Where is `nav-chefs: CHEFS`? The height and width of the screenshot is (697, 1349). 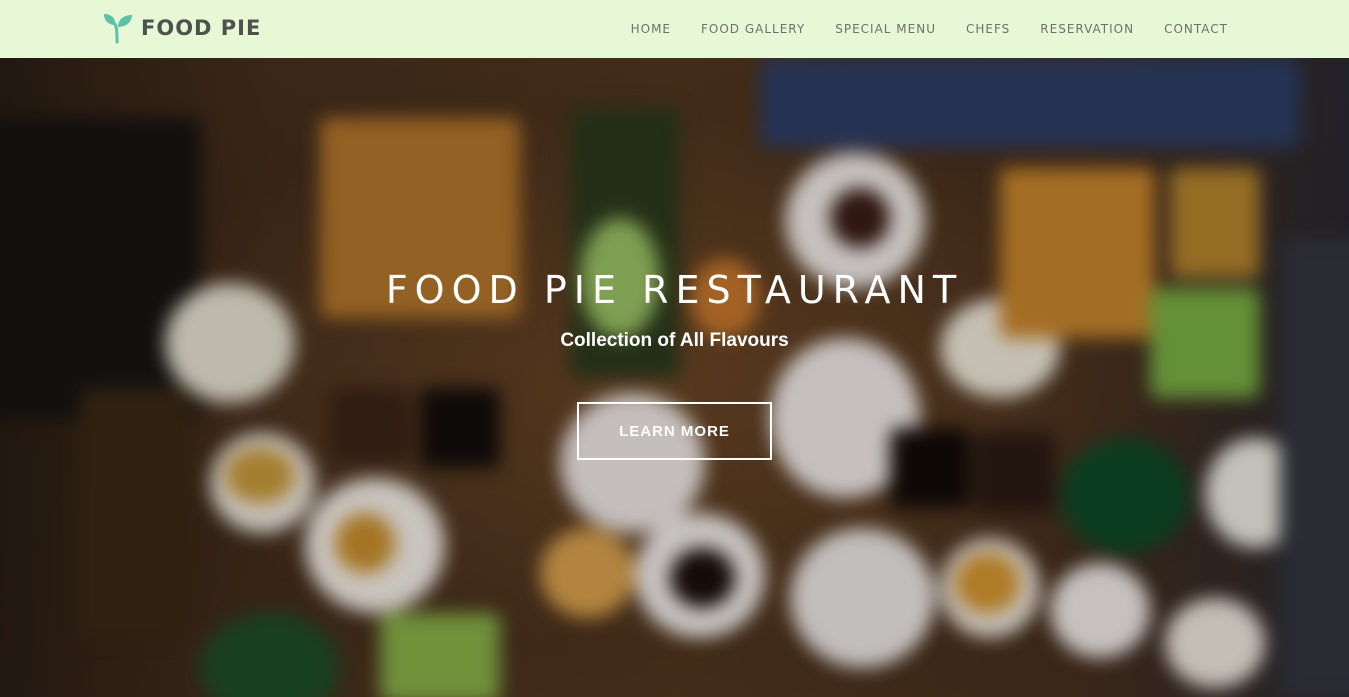
nav-chefs: CHEFS is located at coordinates (988, 29).